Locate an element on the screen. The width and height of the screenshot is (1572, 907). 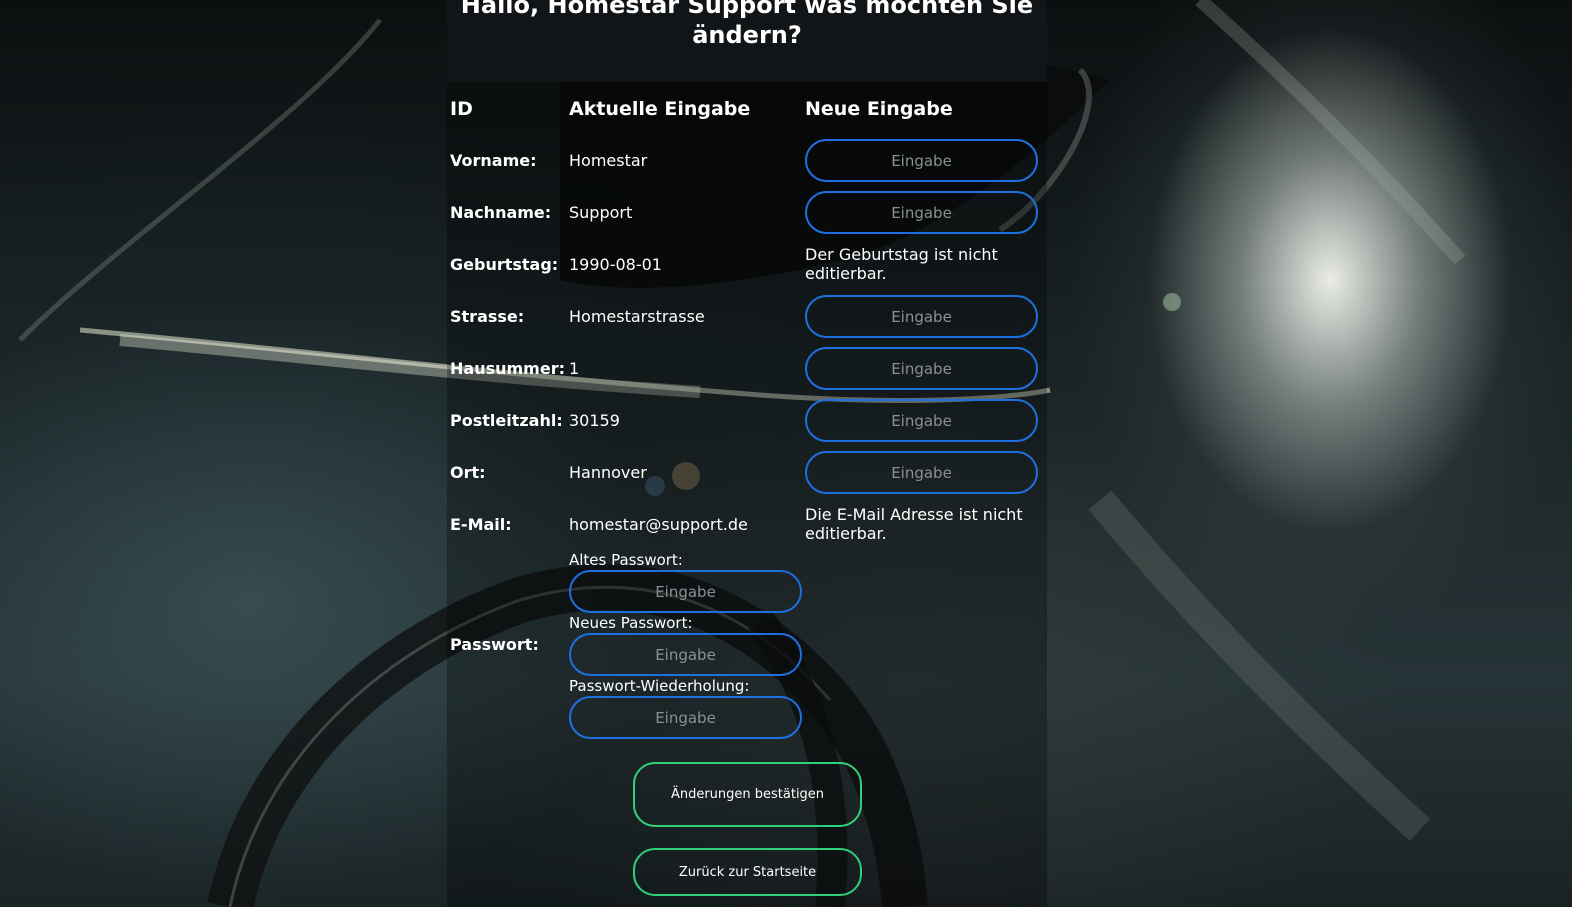
nachname-input is located at coordinates (921, 212).